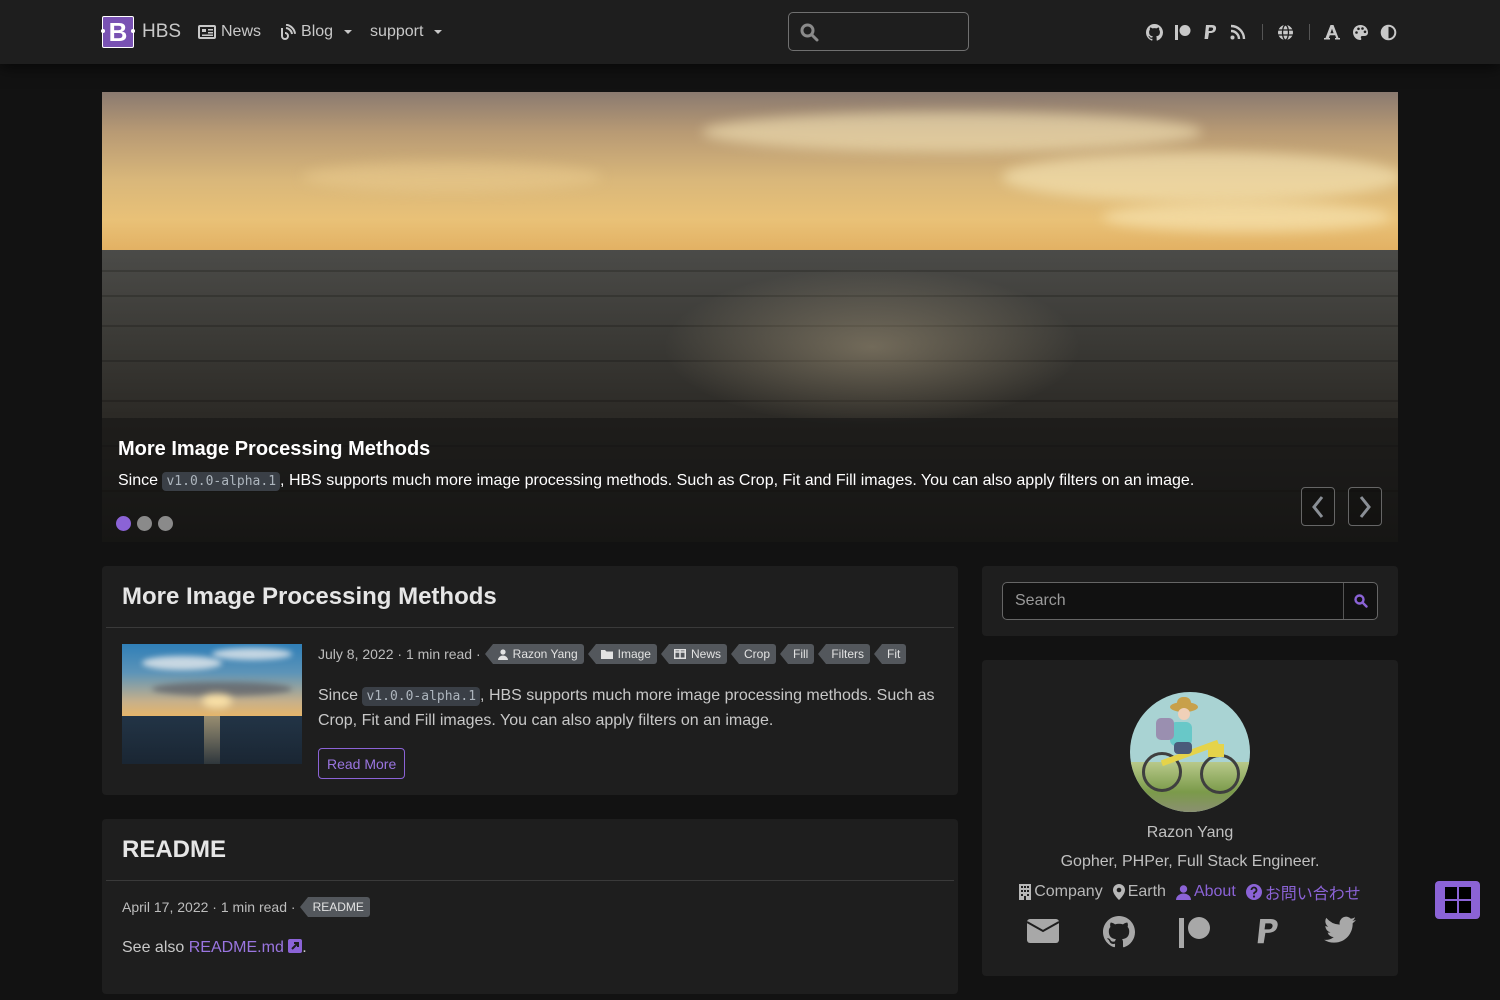 The width and height of the screenshot is (1500, 1000). What do you see at coordinates (229, 32) in the screenshot?
I see `nav-item-news: News` at bounding box center [229, 32].